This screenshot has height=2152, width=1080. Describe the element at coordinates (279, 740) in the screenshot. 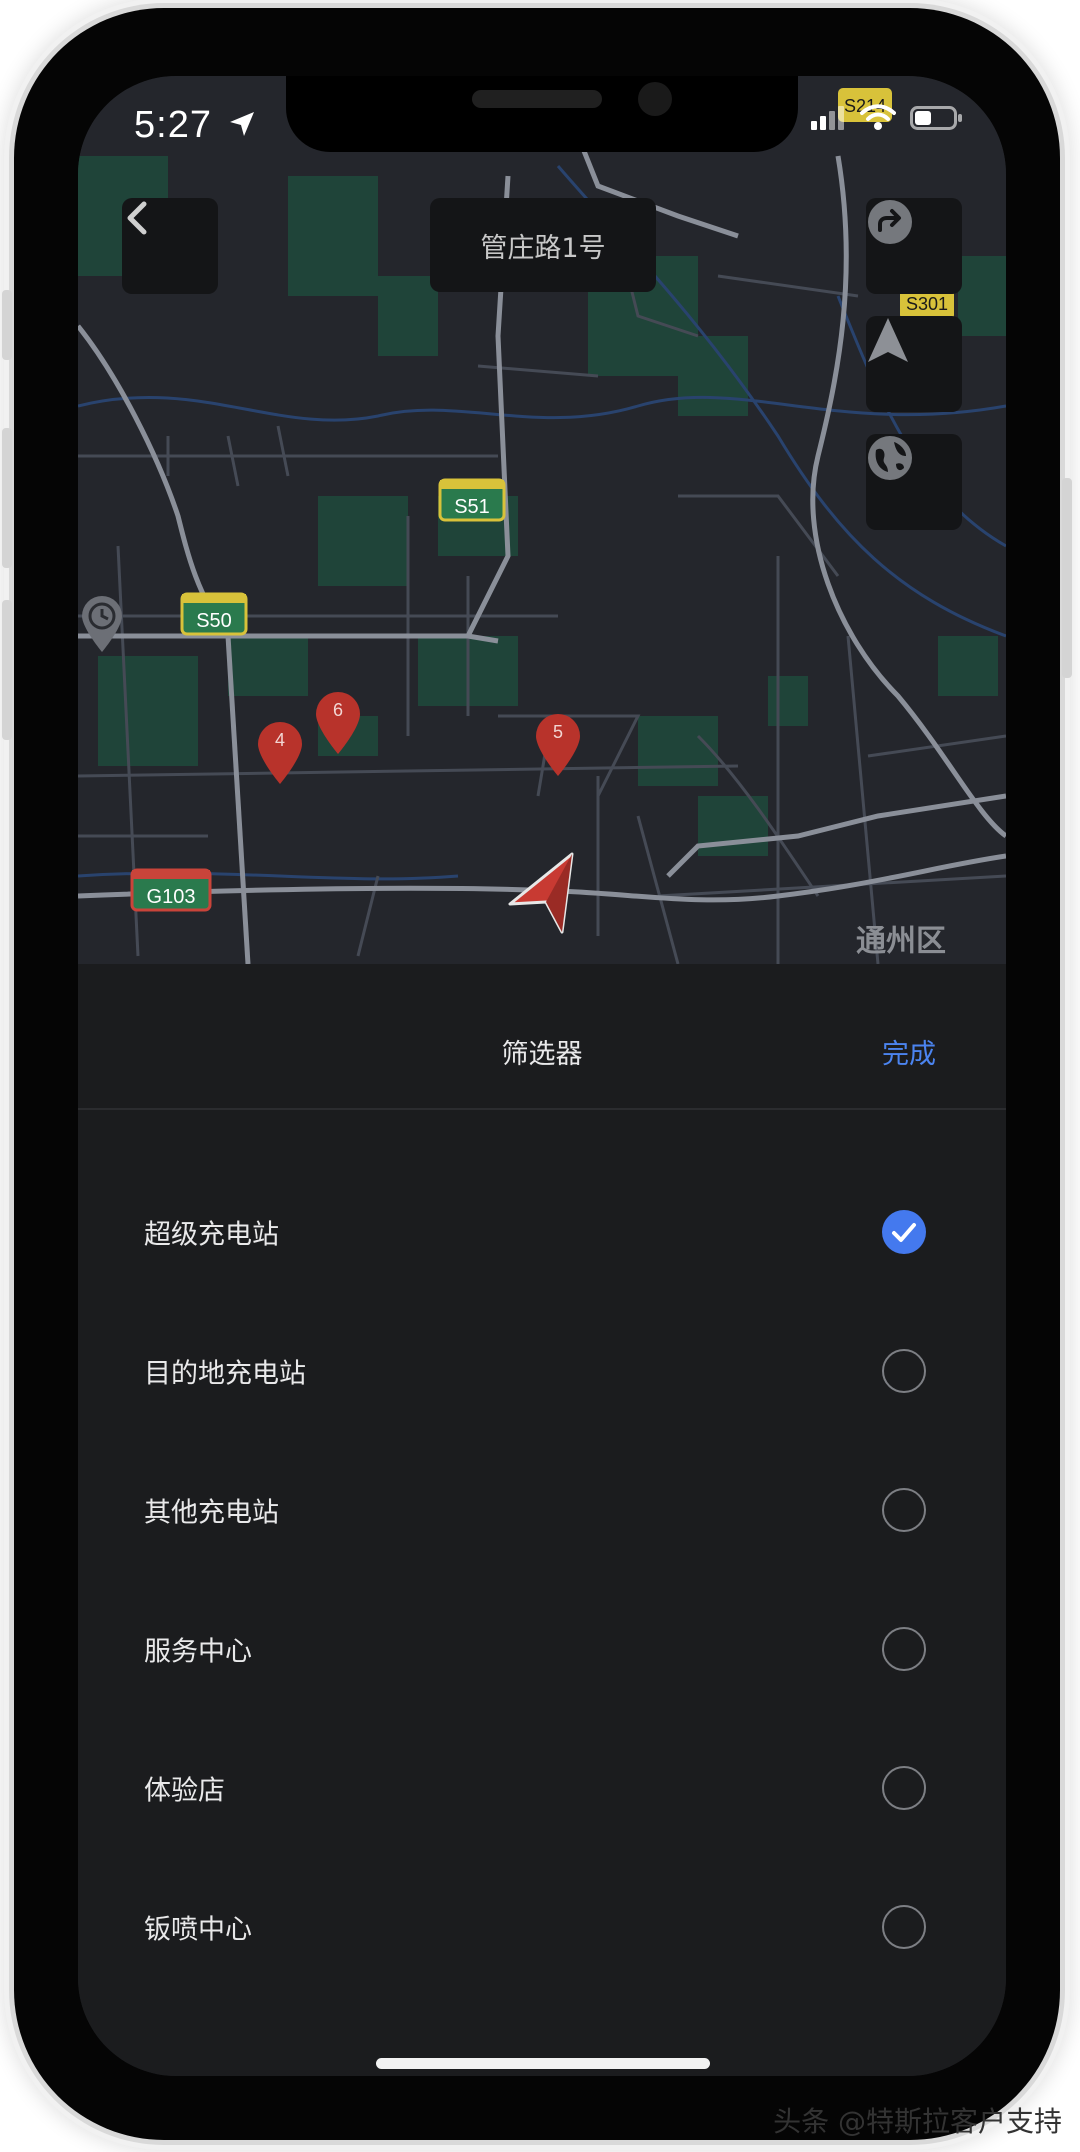

I see `map-pin-label: 4` at that location.